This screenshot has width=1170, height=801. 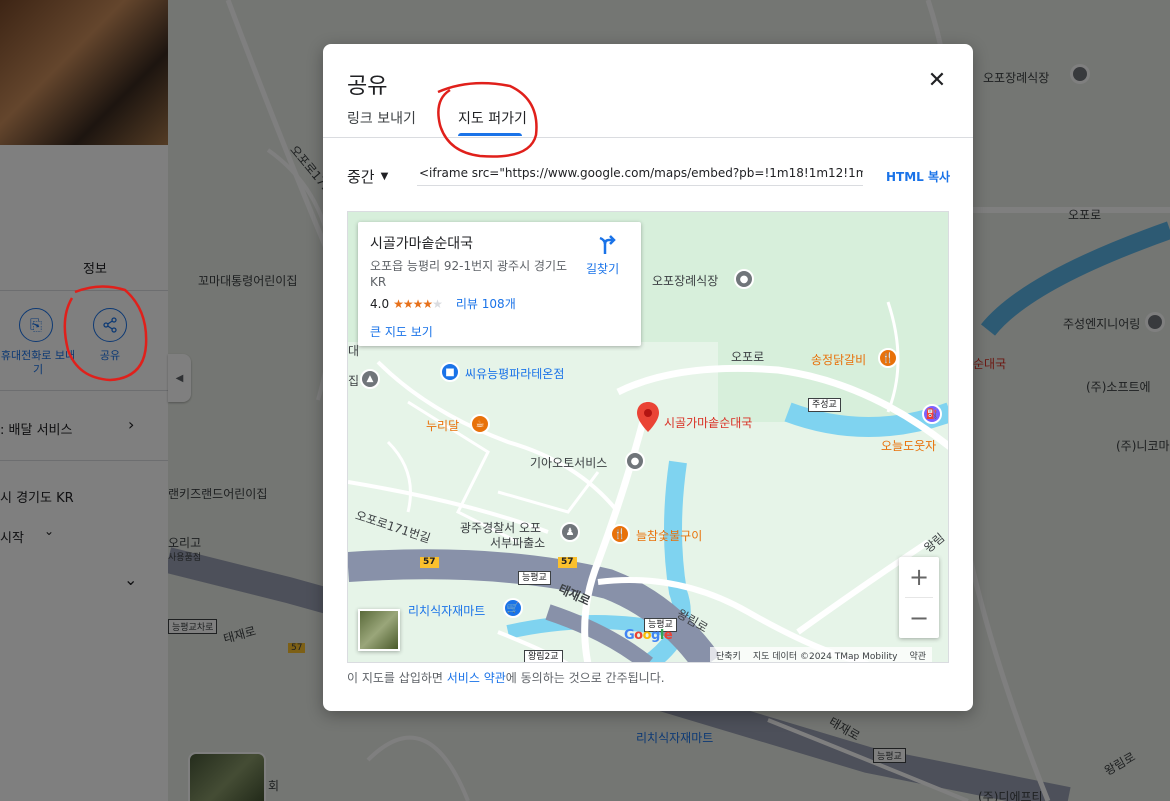 I want to click on terms-notice-text: 에 동의하는 것으로 간주됩니다., so click(x=585, y=678).